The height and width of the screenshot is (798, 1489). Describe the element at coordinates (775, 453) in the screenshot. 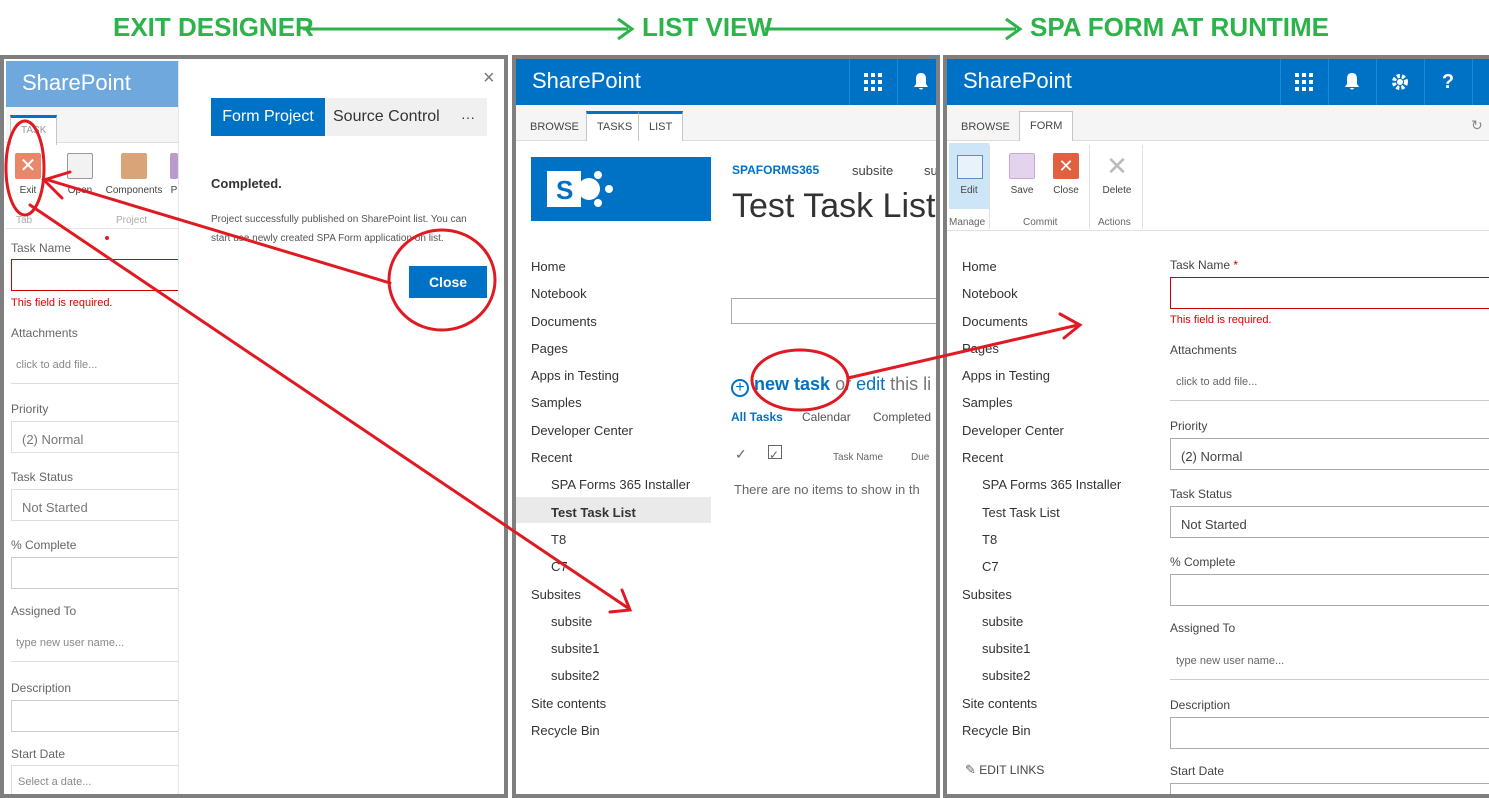

I see `select-all-checkbox: ✓` at that location.